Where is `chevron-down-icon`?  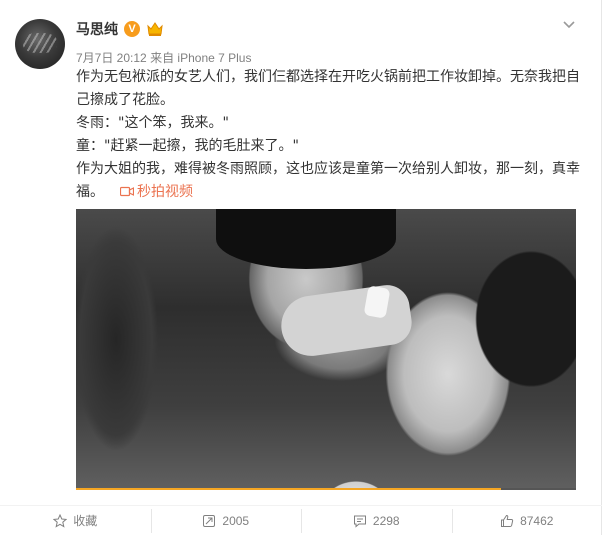 chevron-down-icon is located at coordinates (569, 25).